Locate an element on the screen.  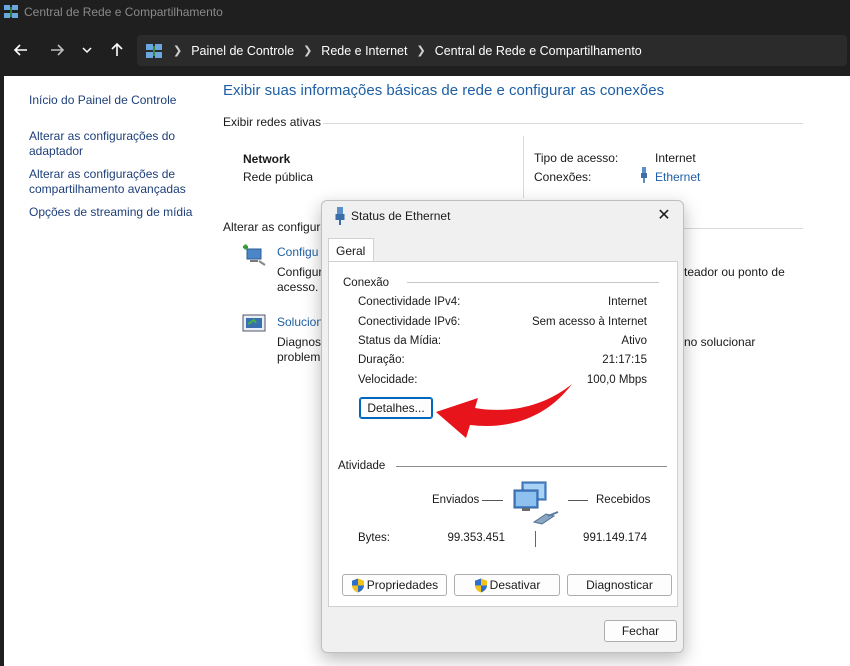
ipv6-label: Conectividade IPv6: is located at coordinates (409, 322).